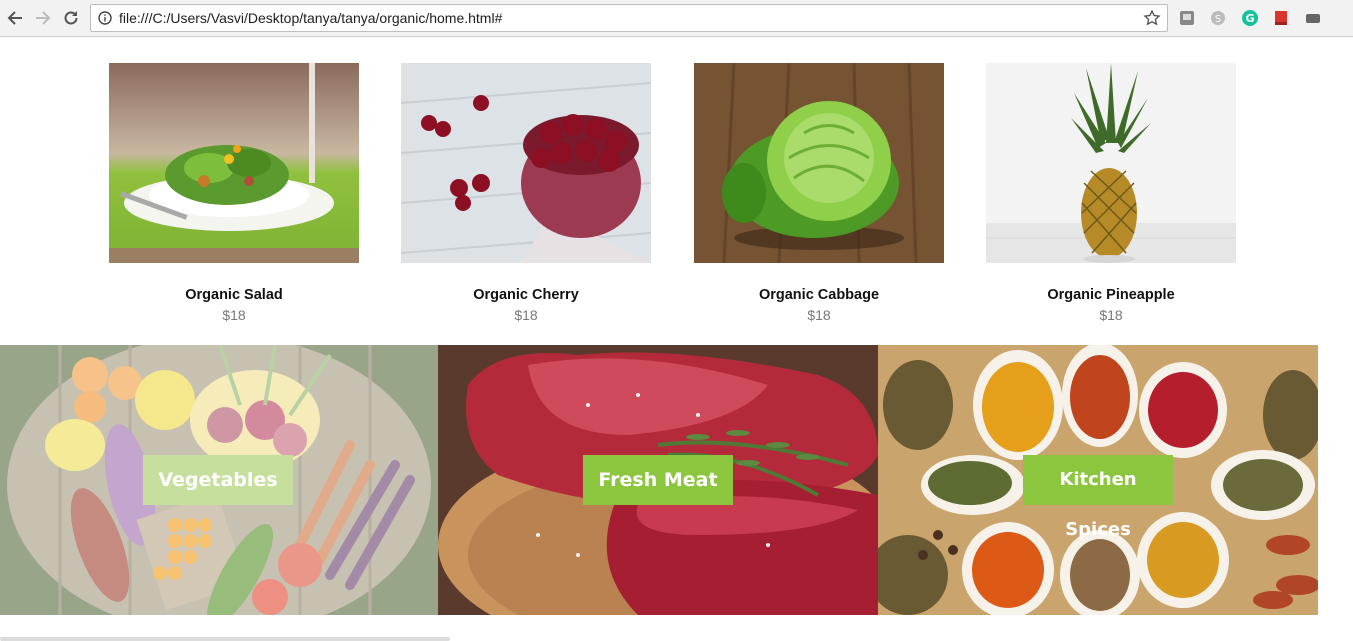  What do you see at coordinates (1152, 18) in the screenshot?
I see `star-icon` at bounding box center [1152, 18].